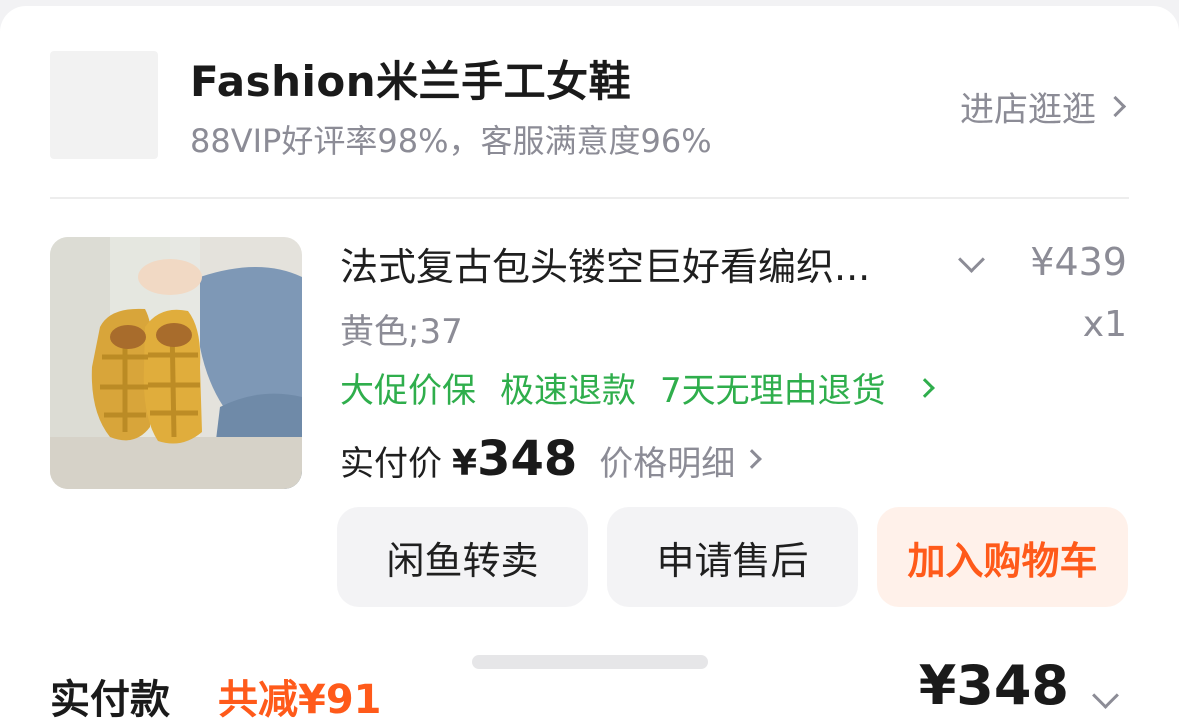 The width and height of the screenshot is (1179, 726). I want to click on total-paid-label: 实付款, so click(110, 700).